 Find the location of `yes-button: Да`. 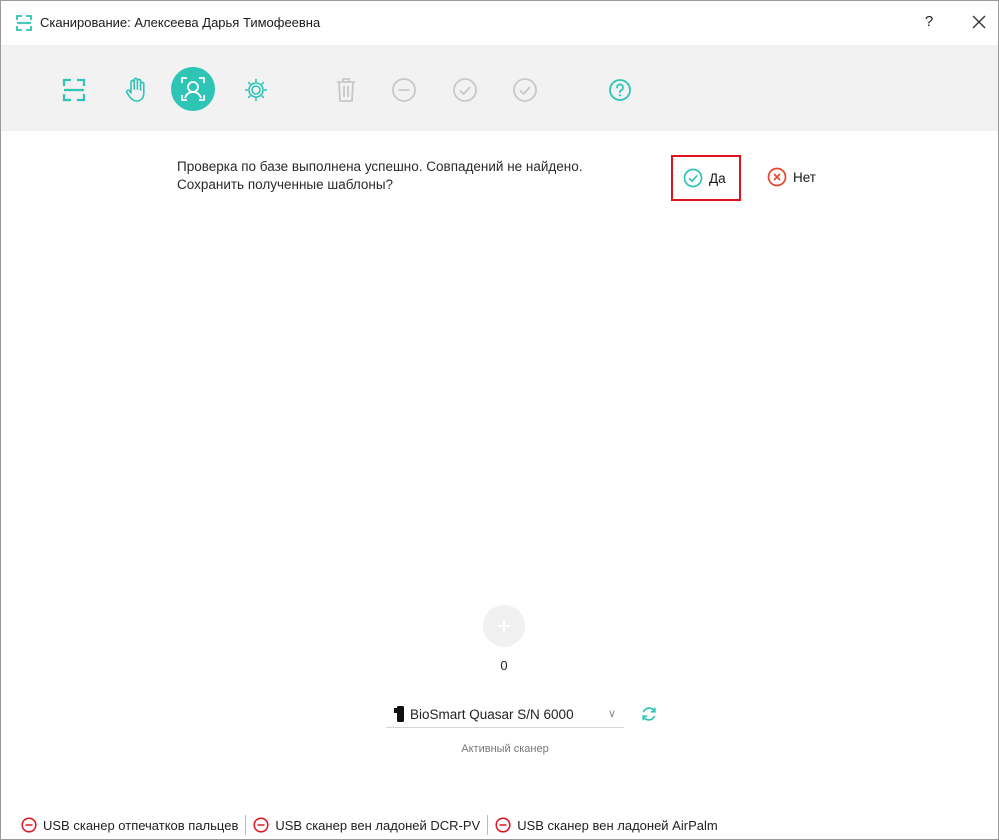

yes-button: Да is located at coordinates (706, 178).